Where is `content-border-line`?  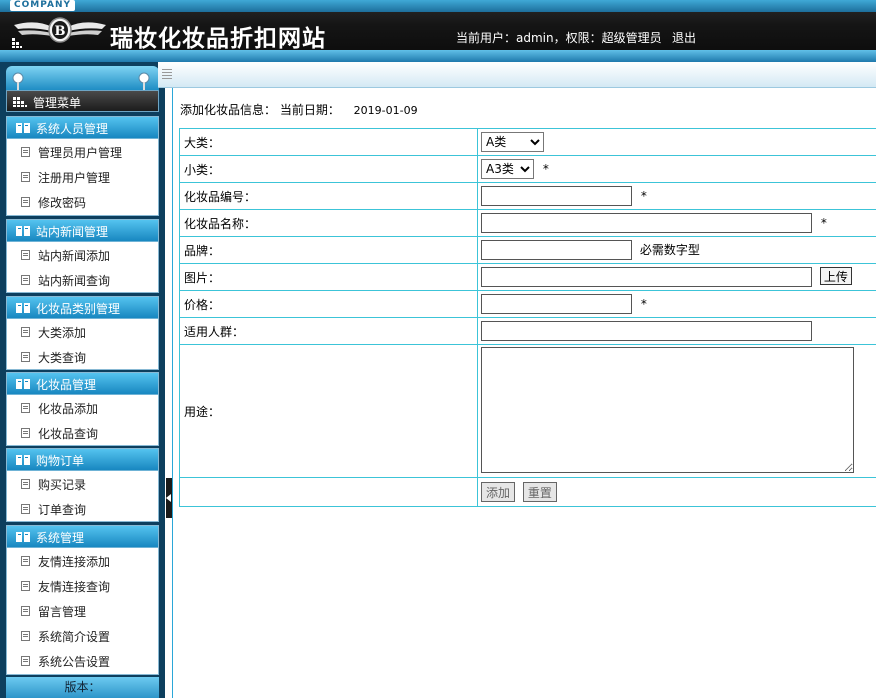 content-border-line is located at coordinates (172, 380).